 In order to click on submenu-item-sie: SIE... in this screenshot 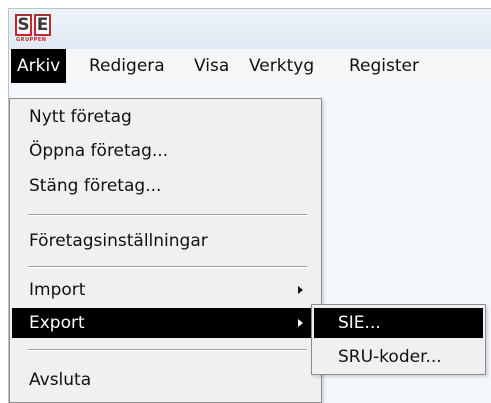, I will do `click(398, 323)`.